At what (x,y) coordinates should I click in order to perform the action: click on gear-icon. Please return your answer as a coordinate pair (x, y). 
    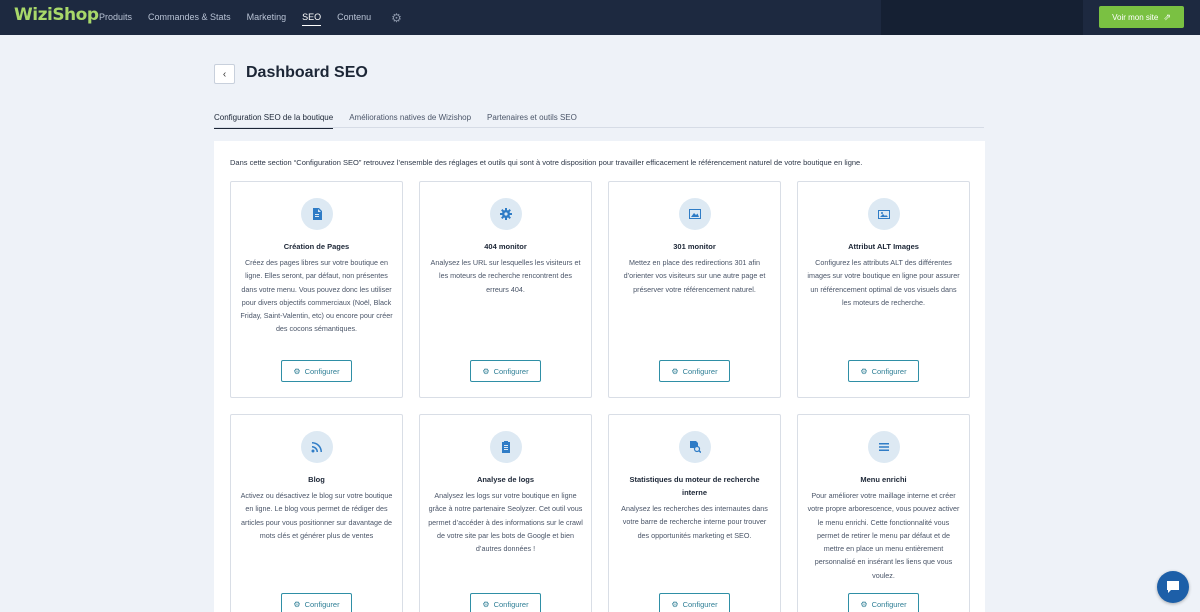
    Looking at the image, I should click on (506, 214).